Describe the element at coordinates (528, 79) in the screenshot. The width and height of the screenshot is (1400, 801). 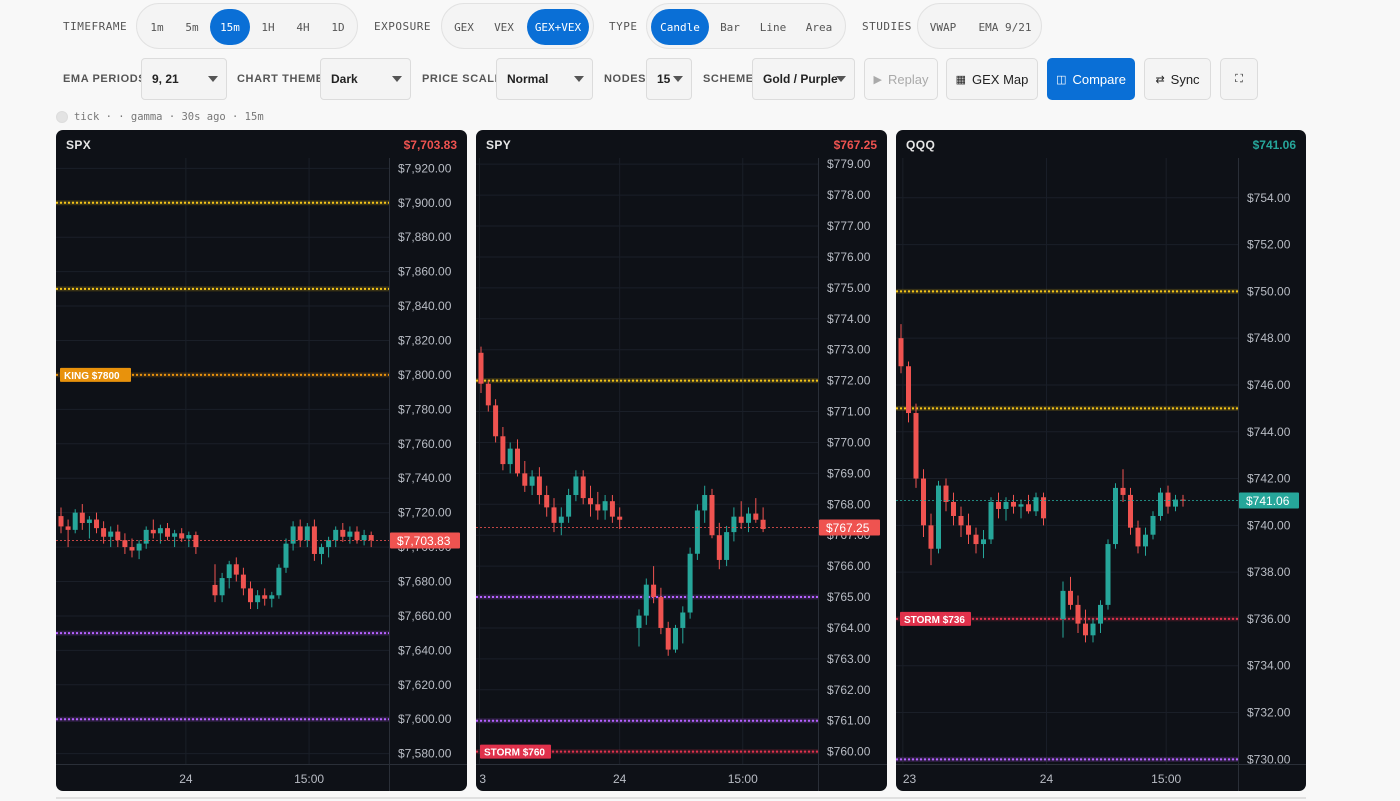
I see `price-scale-value: Normal` at that location.